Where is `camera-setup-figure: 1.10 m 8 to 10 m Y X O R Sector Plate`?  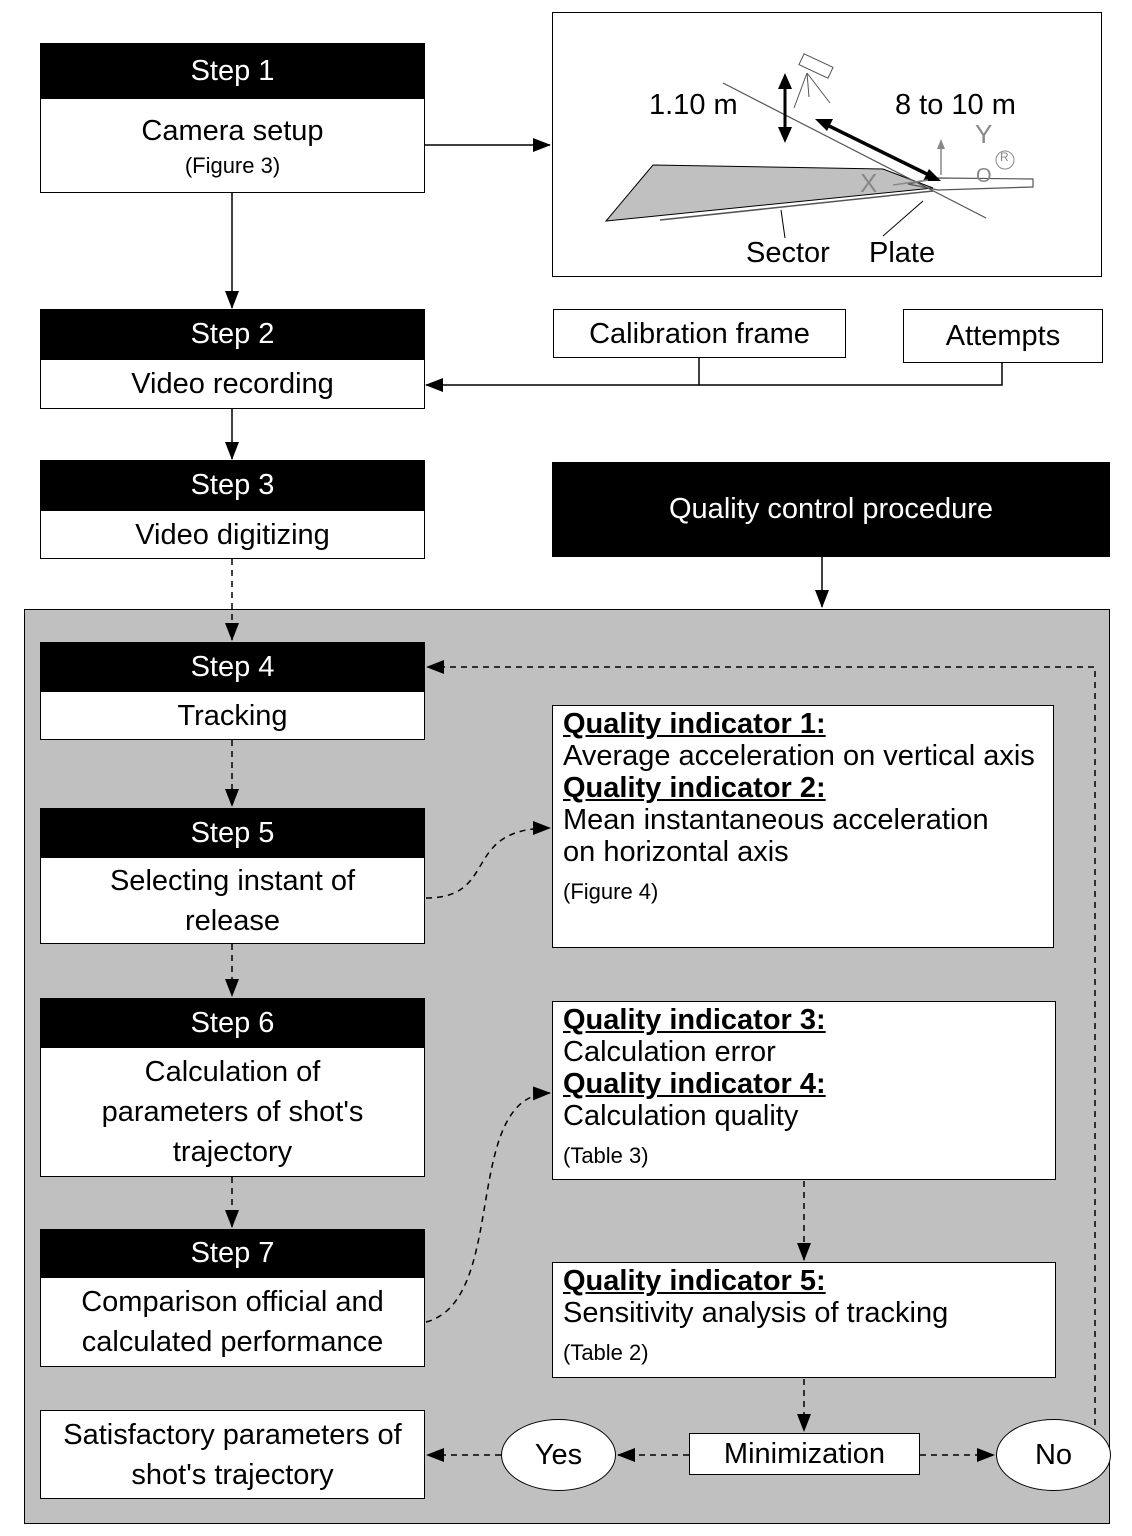 camera-setup-figure: 1.10 m 8 to 10 m Y X O R Sector Plate is located at coordinates (827, 144).